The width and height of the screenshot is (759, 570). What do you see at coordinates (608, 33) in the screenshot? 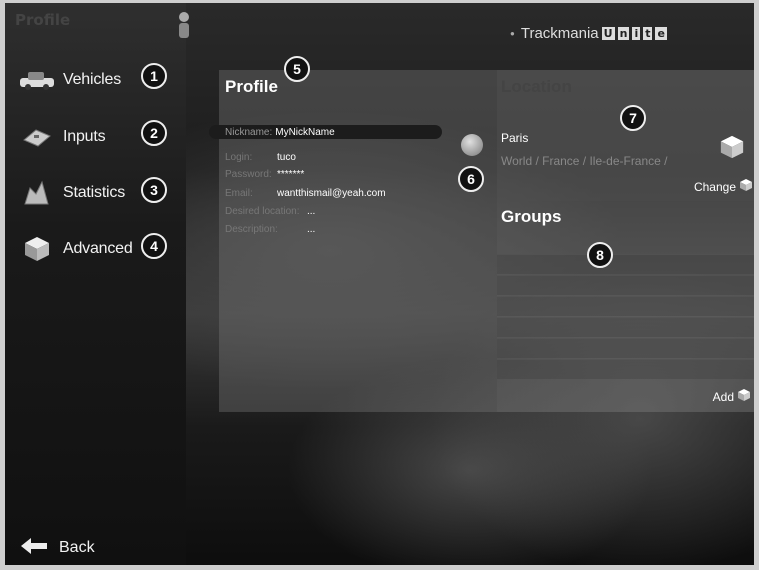
I see `logo-letter: U` at bounding box center [608, 33].